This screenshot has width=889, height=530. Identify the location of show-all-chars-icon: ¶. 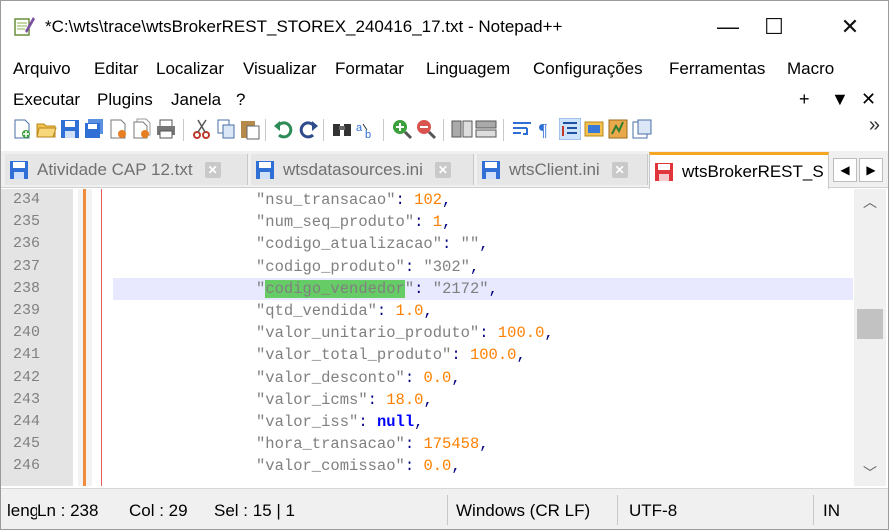
(546, 129).